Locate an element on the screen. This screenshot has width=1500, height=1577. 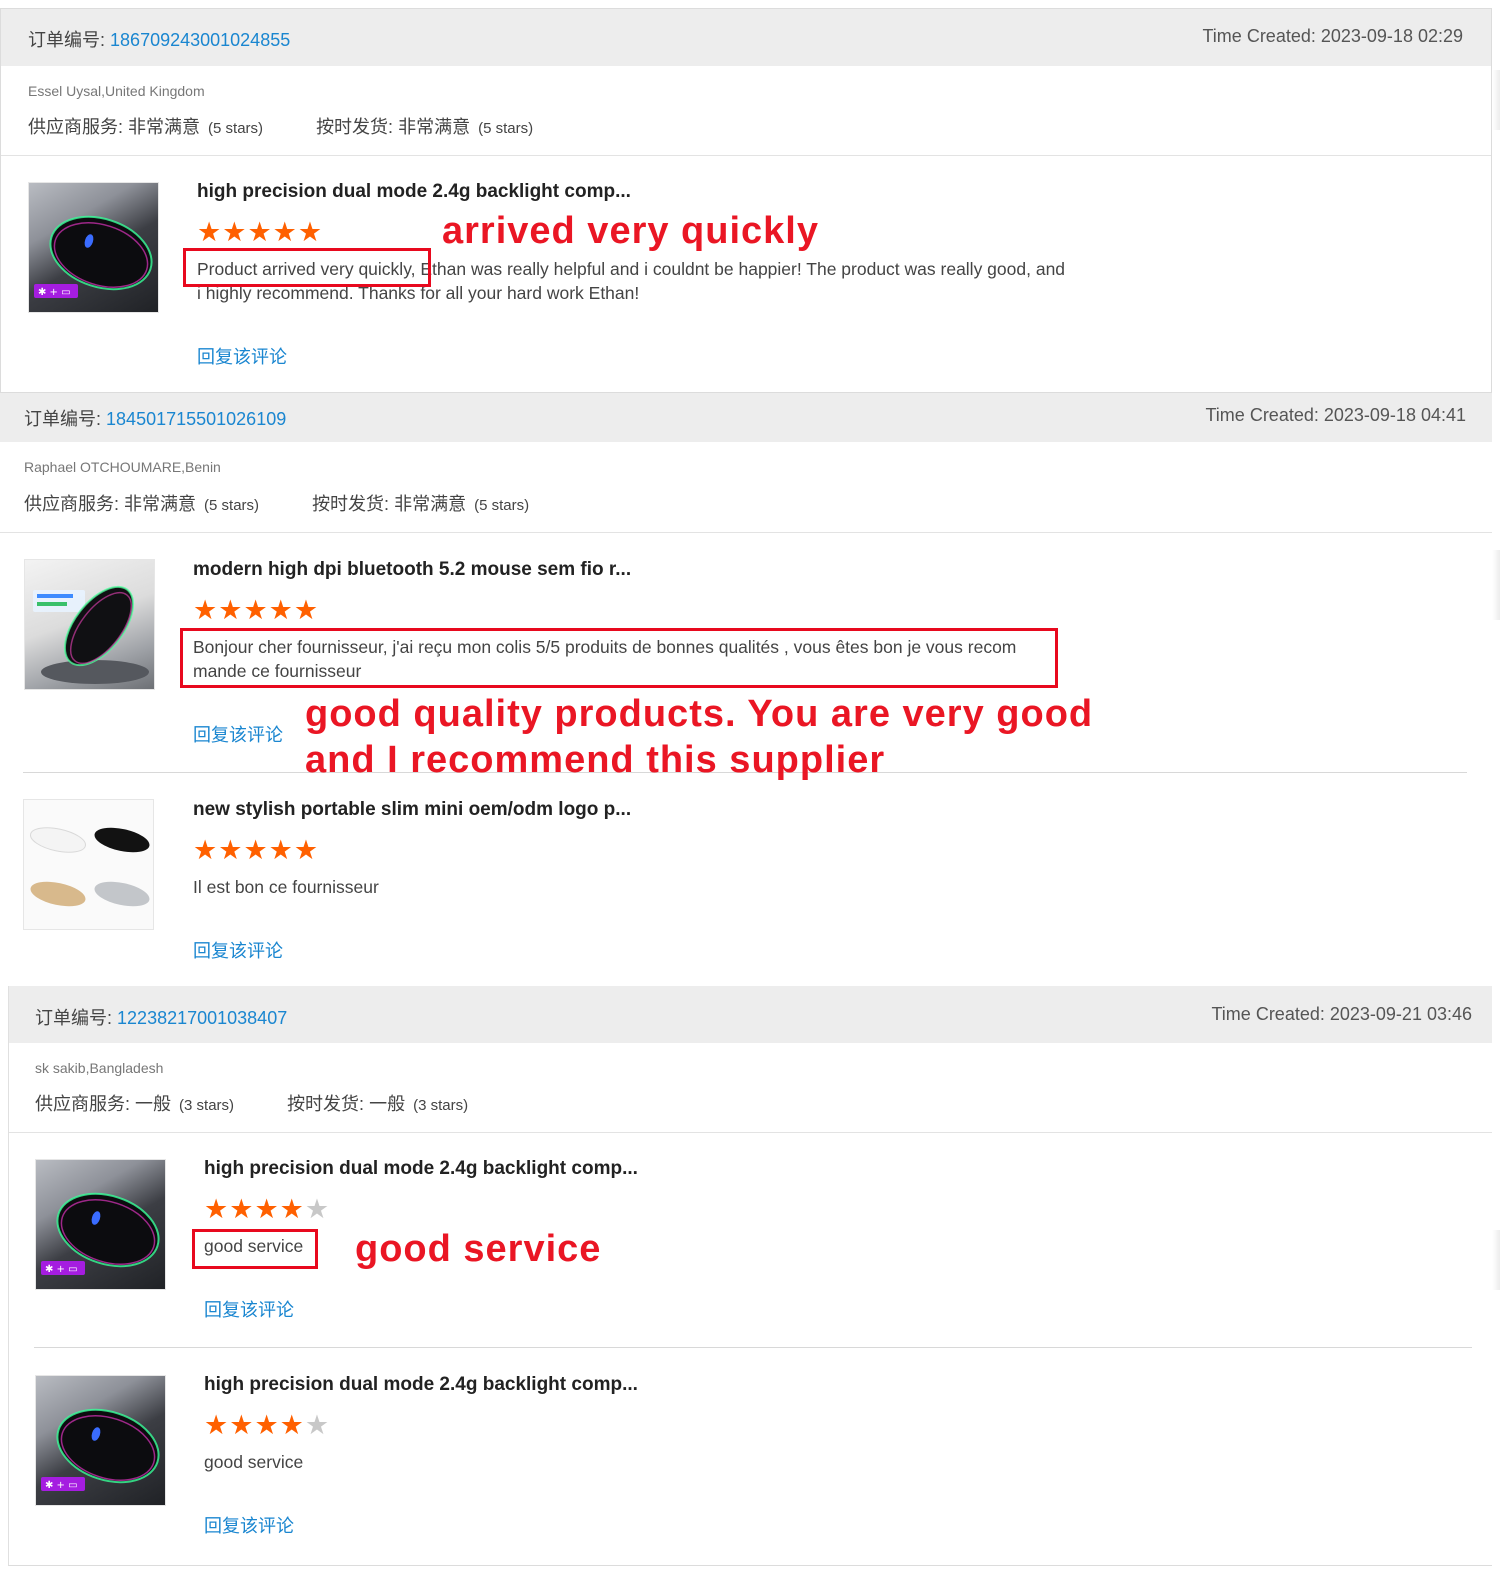
time-created: Time Created: 2023-09-21 03:46 is located at coordinates (1341, 1014).